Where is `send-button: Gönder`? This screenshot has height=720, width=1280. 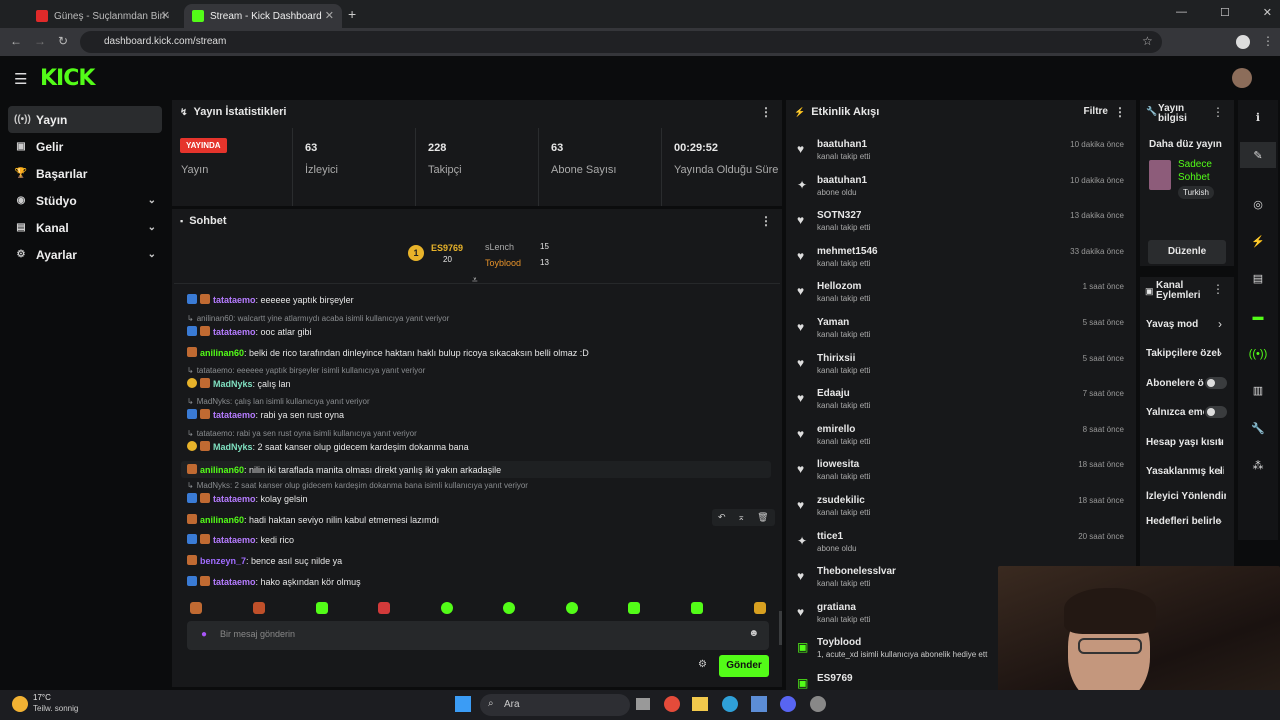 send-button: Gönder is located at coordinates (744, 666).